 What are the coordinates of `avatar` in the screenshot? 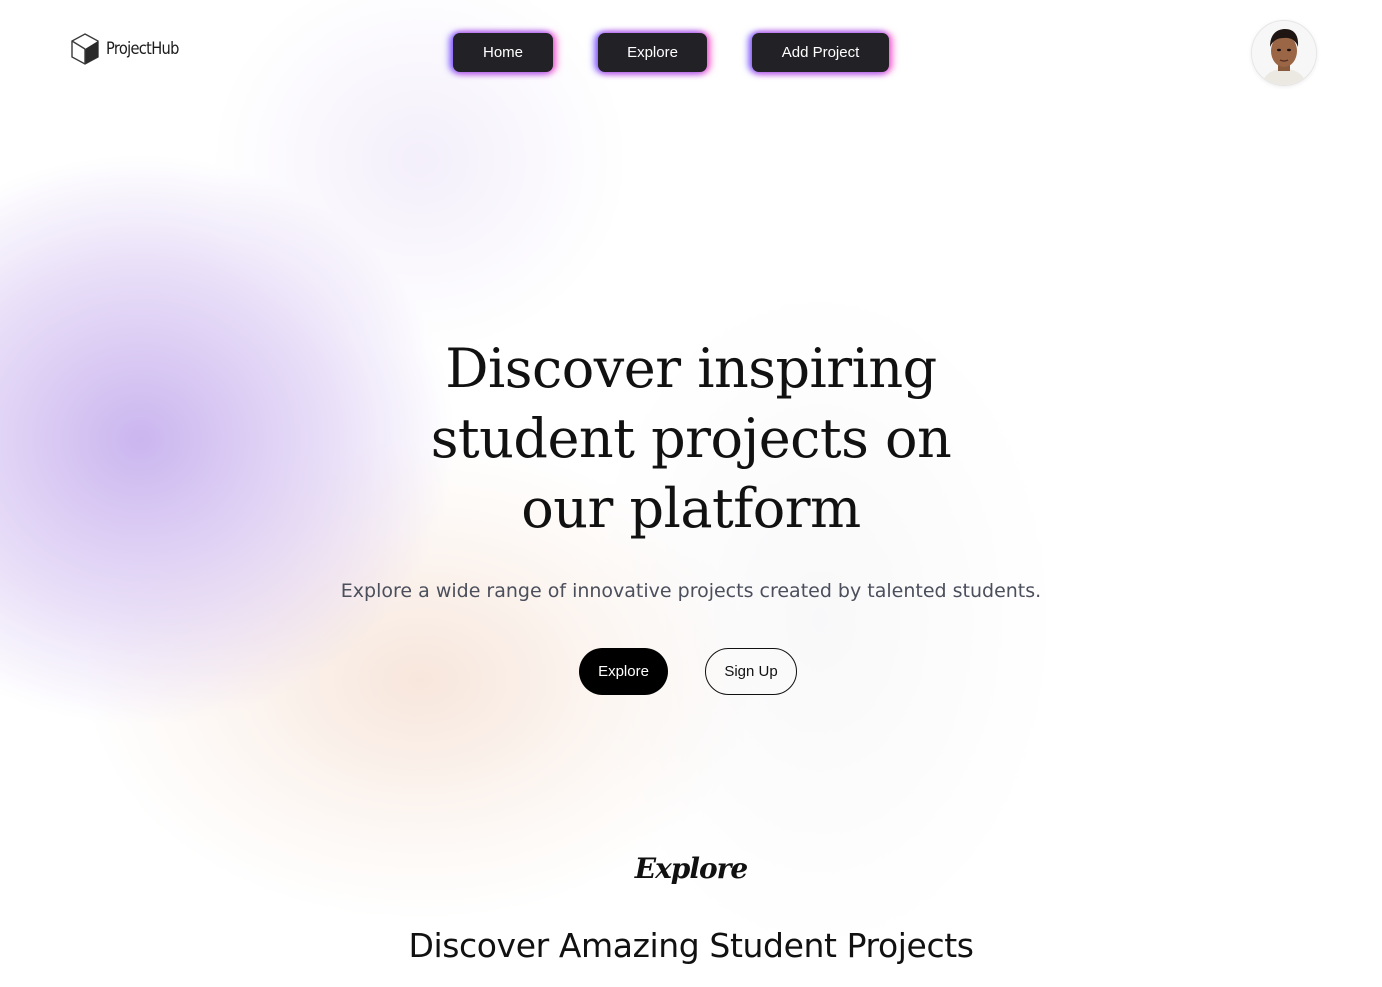 It's located at (1284, 53).